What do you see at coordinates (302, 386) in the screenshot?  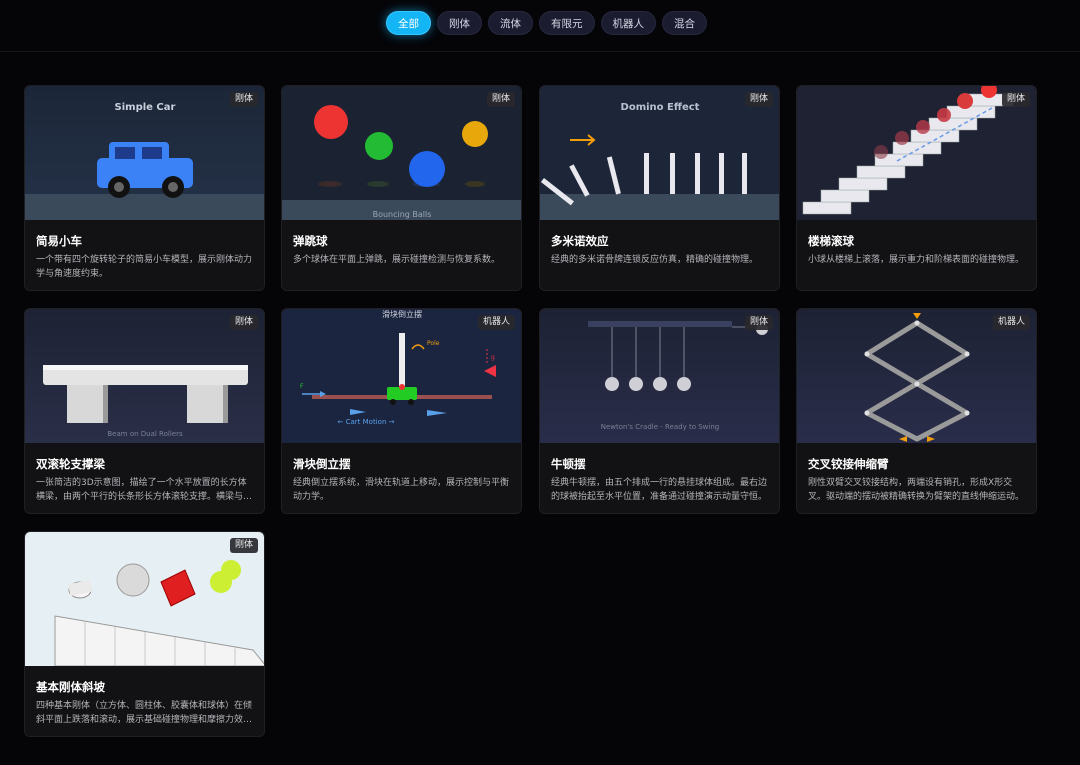 I see `force-label: F` at bounding box center [302, 386].